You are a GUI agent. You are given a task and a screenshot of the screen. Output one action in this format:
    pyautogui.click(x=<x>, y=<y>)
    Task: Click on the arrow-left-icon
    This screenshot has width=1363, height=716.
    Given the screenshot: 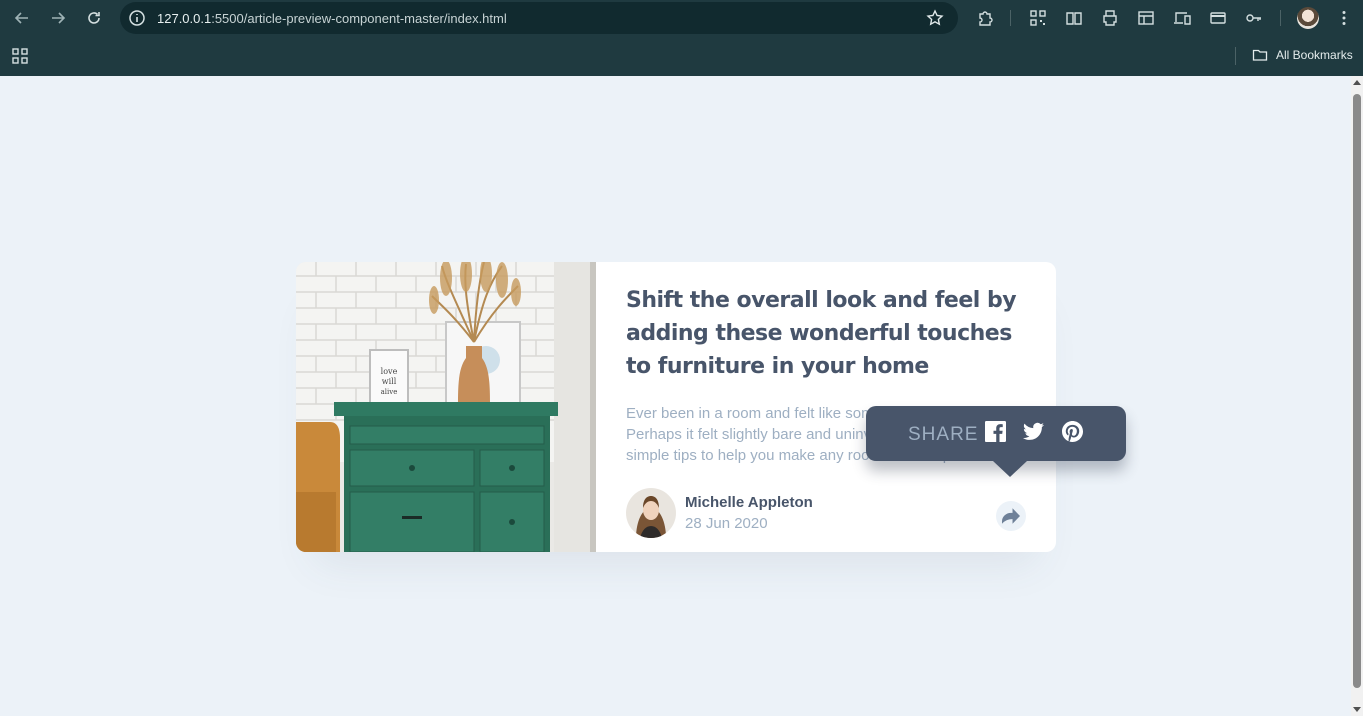 What is the action you would take?
    pyautogui.click(x=21, y=18)
    